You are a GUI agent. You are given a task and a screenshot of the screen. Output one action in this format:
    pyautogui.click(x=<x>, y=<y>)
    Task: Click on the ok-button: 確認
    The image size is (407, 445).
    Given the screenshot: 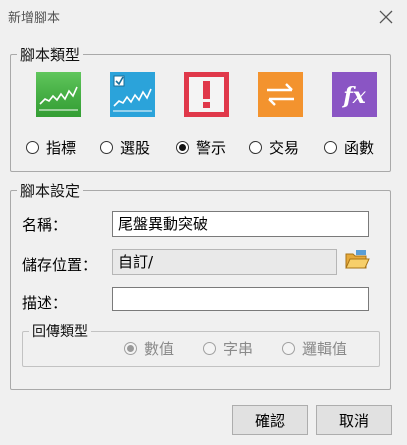 What is the action you would take?
    pyautogui.click(x=270, y=420)
    